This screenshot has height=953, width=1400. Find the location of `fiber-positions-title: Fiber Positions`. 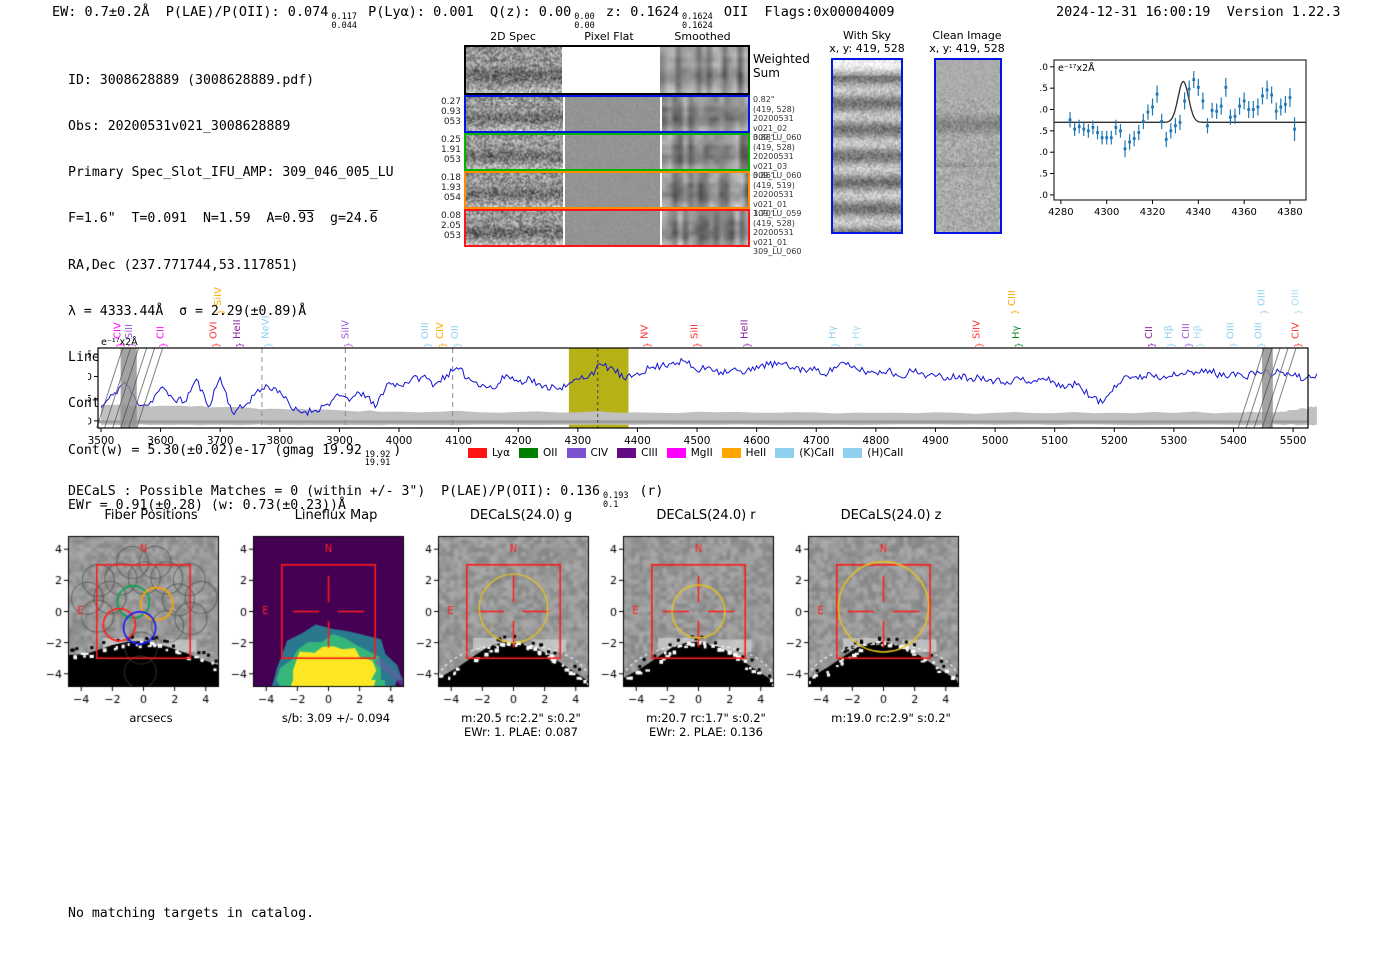

fiber-positions-title: Fiber Positions is located at coordinates (151, 515).